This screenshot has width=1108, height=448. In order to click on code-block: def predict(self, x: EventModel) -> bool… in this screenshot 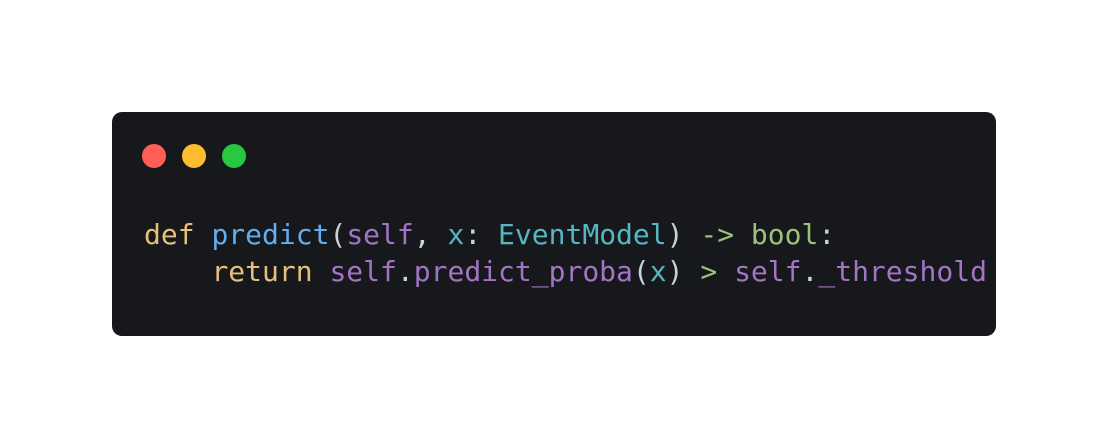, I will do `click(565, 253)`.